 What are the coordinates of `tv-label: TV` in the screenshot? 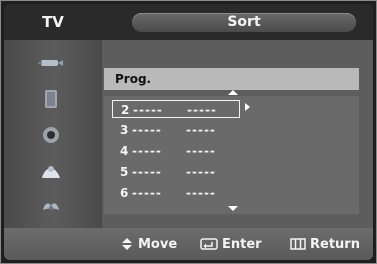 It's located at (53, 22).